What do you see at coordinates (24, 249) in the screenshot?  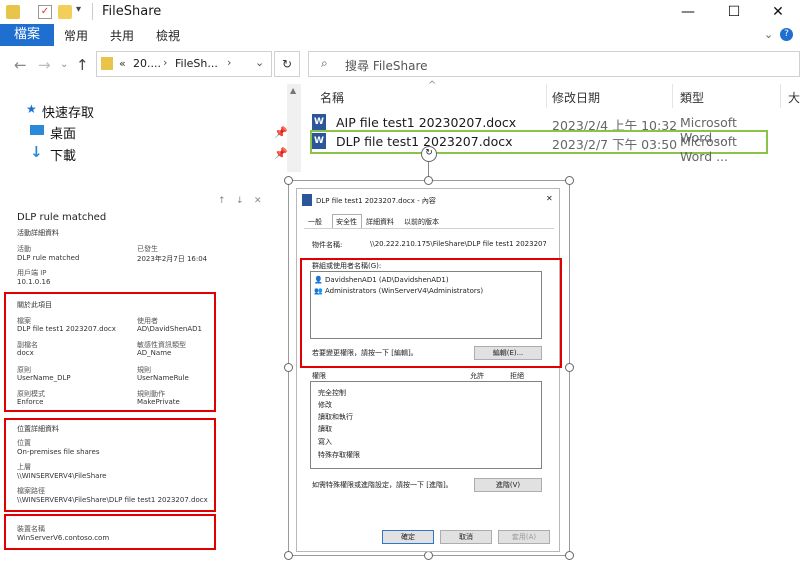 I see `field-label: 活動` at bounding box center [24, 249].